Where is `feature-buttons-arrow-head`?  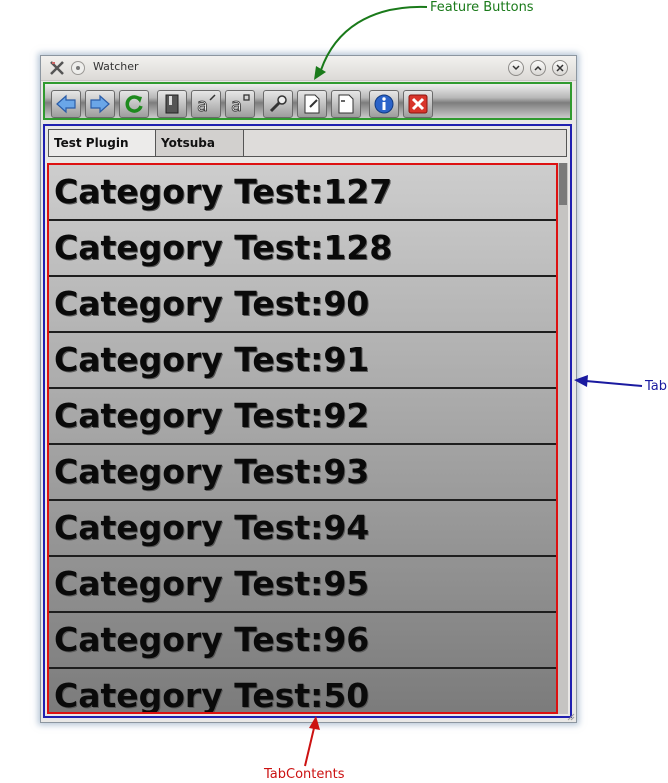
feature-buttons-arrow-head is located at coordinates (320, 73).